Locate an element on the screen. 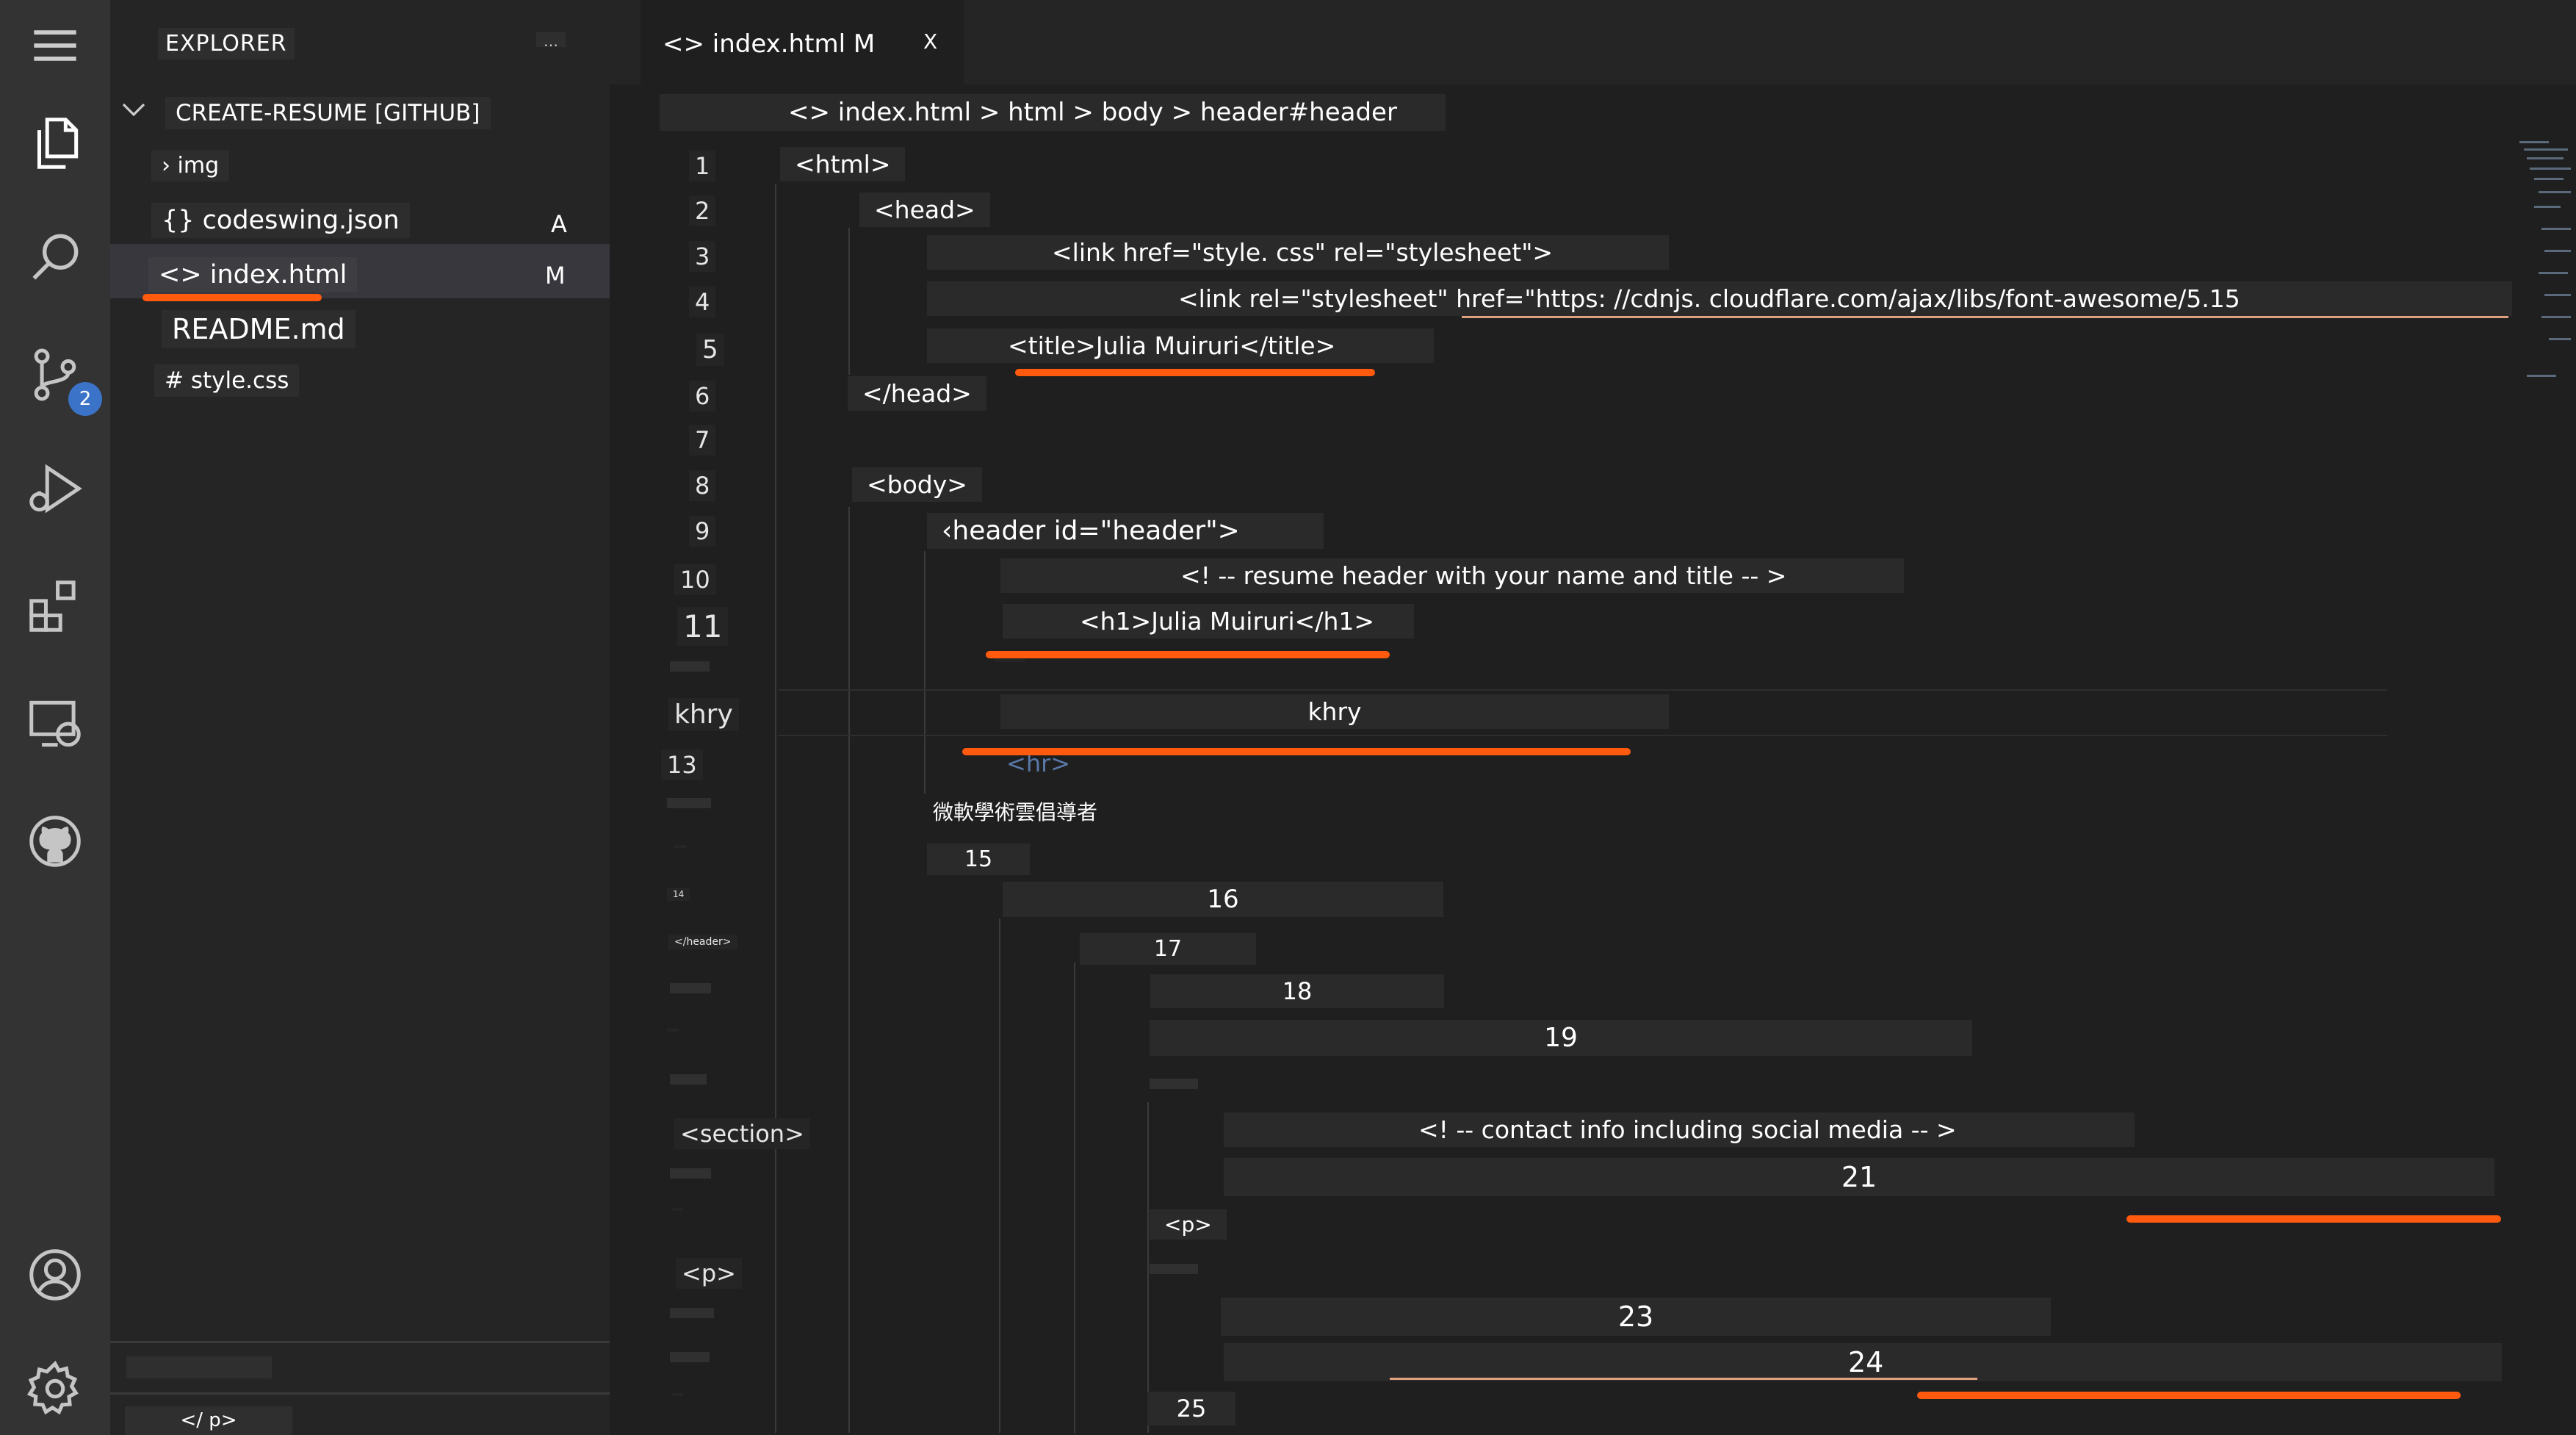 Image resolution: width=2576 pixels, height=1435 pixels. tab-label: <> index.html M is located at coordinates (769, 44).